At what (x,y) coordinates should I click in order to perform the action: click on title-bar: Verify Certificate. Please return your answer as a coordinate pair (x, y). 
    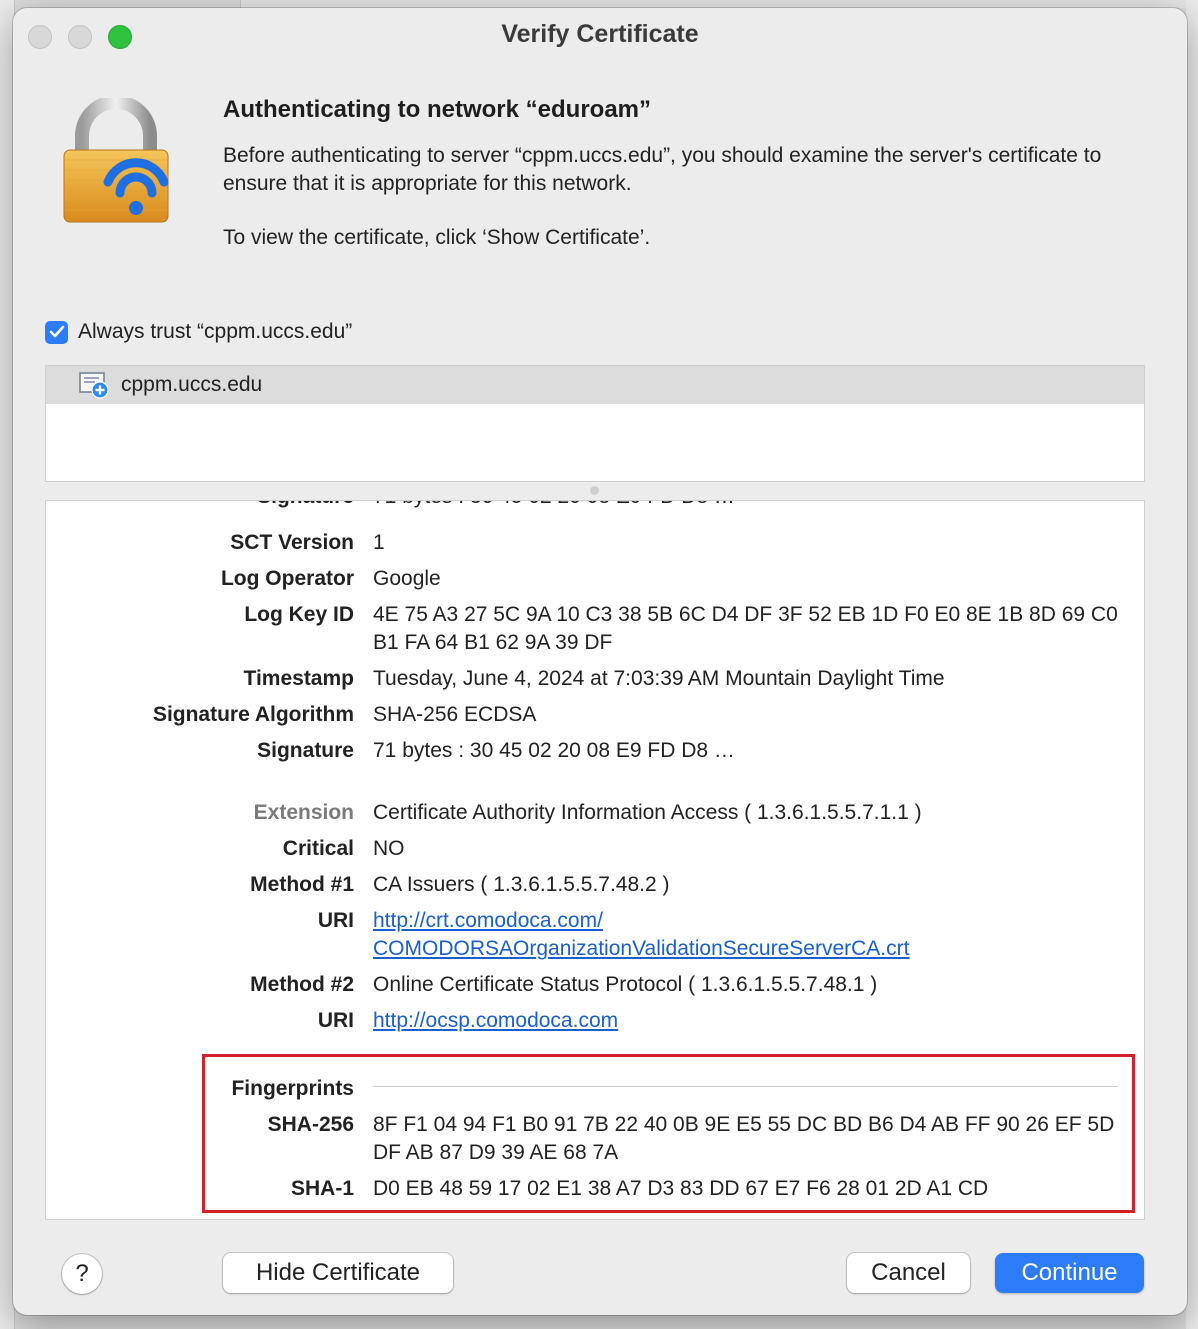
    Looking at the image, I should click on (600, 36).